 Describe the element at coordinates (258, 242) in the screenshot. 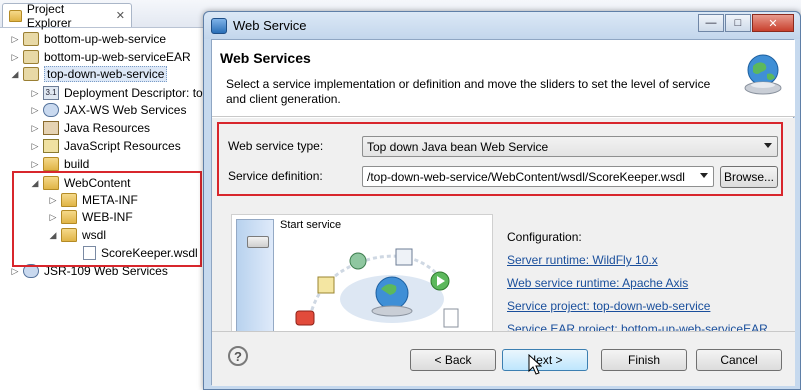

I see `service-level-slider-thumb` at that location.